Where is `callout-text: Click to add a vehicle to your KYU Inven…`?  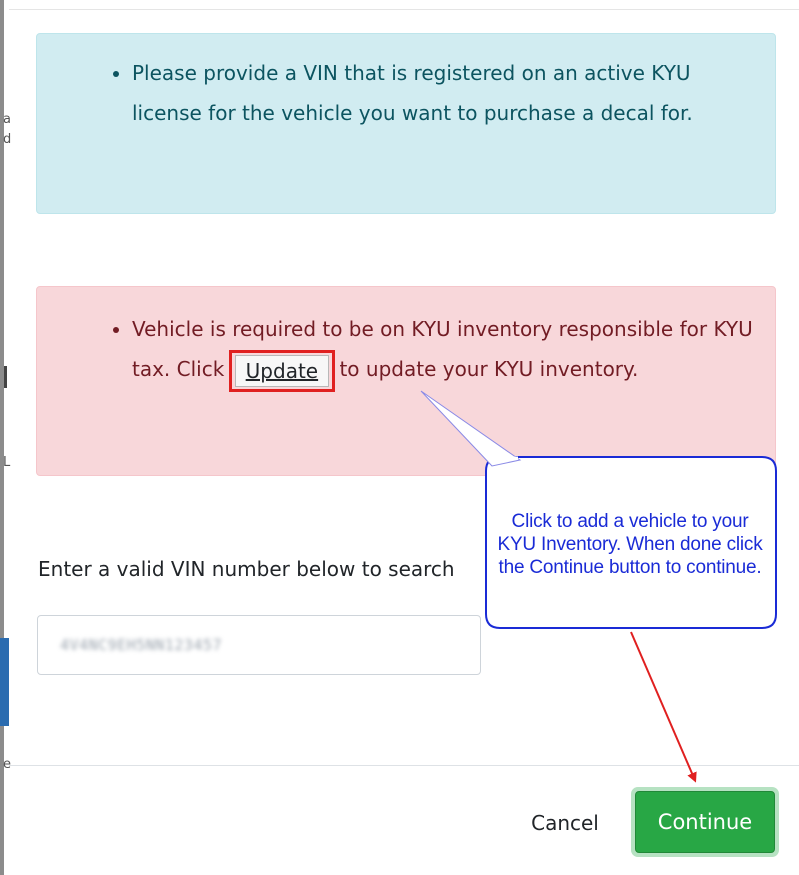 callout-text: Click to add a vehicle to your KYU Inven… is located at coordinates (630, 544).